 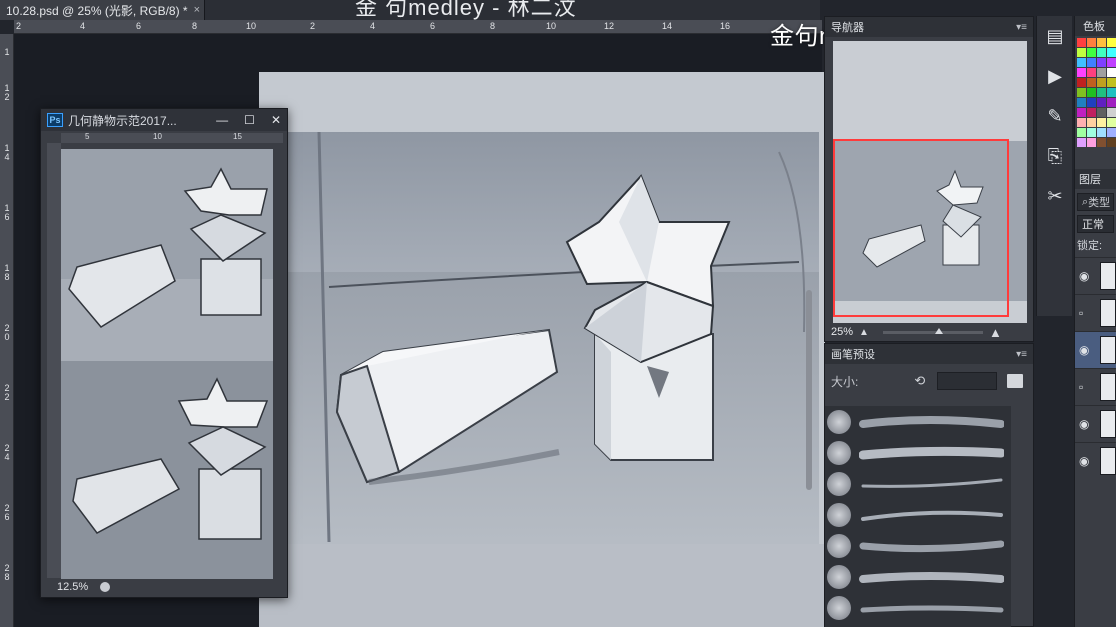 What do you see at coordinates (1095, 349) in the screenshot?
I see `layer-row-active: ◉` at bounding box center [1095, 349].